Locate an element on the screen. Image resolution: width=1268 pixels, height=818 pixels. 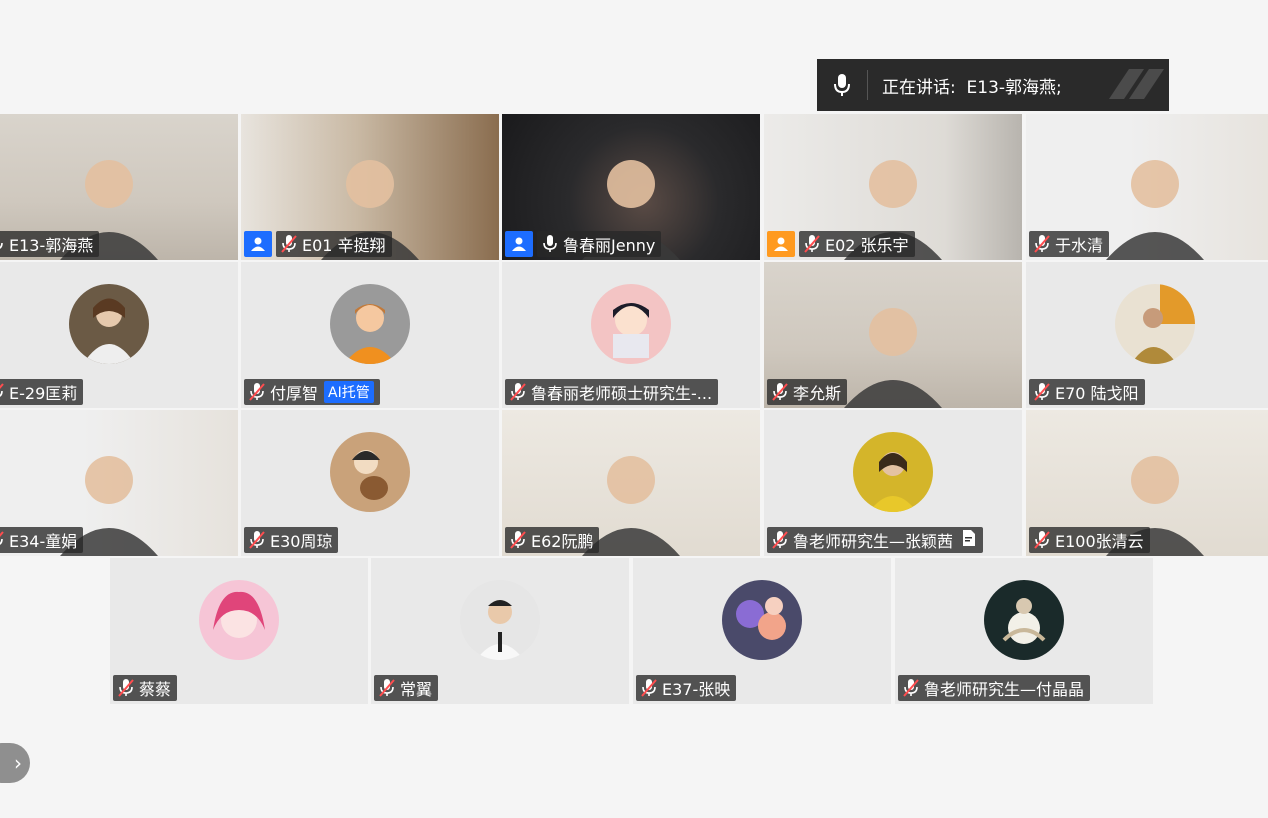
speaking-prefix: 正在讲话: is located at coordinates (919, 87).